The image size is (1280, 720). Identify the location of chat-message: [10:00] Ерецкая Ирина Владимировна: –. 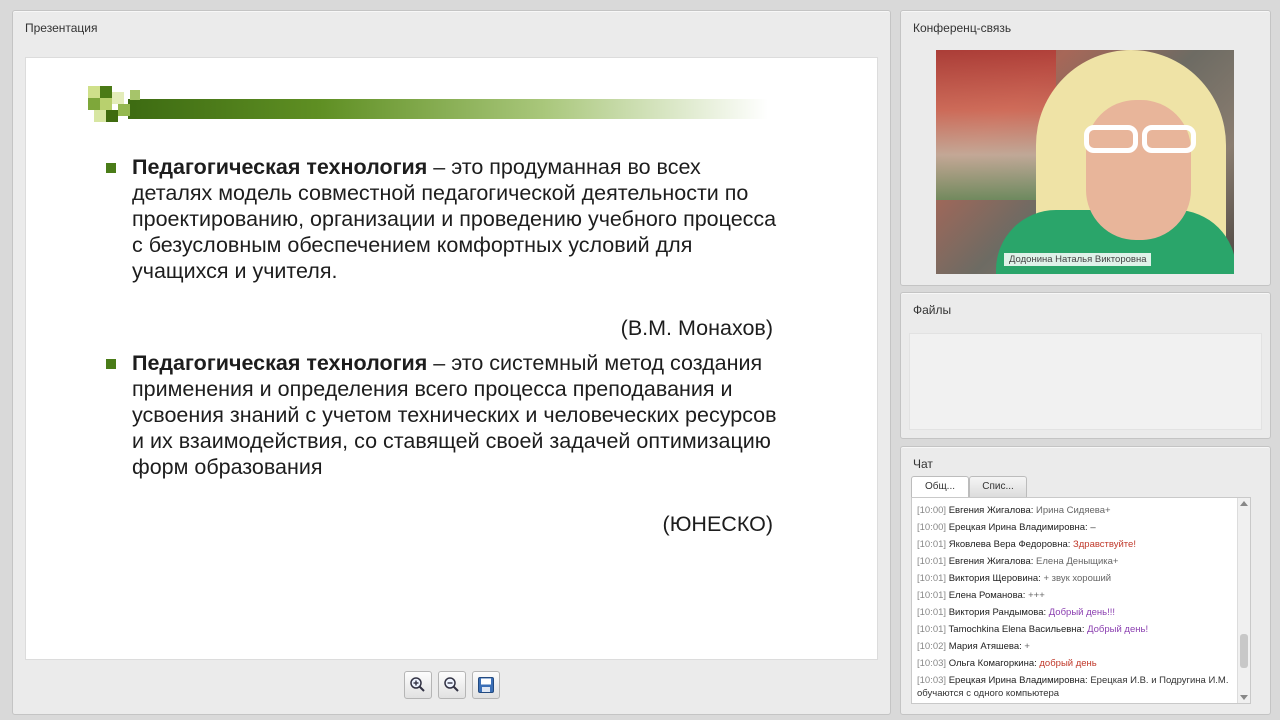
(1076, 527).